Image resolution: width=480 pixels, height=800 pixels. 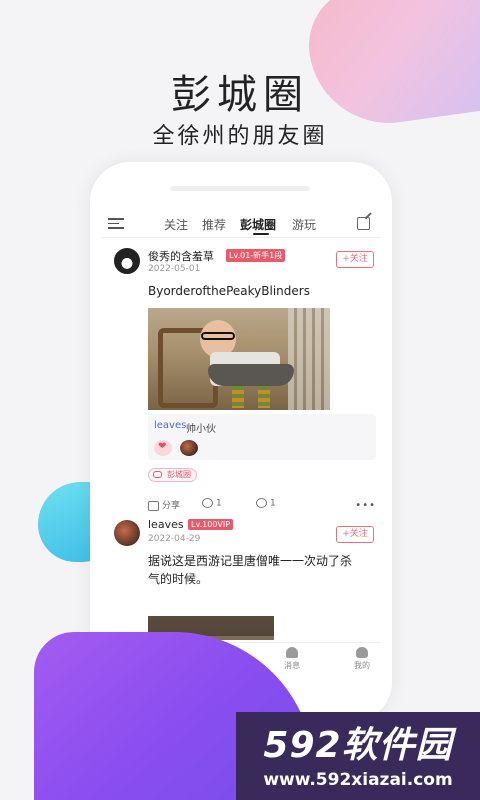 What do you see at coordinates (262, 437) in the screenshot?
I see `comment-preview: leaves 帅小伙` at bounding box center [262, 437].